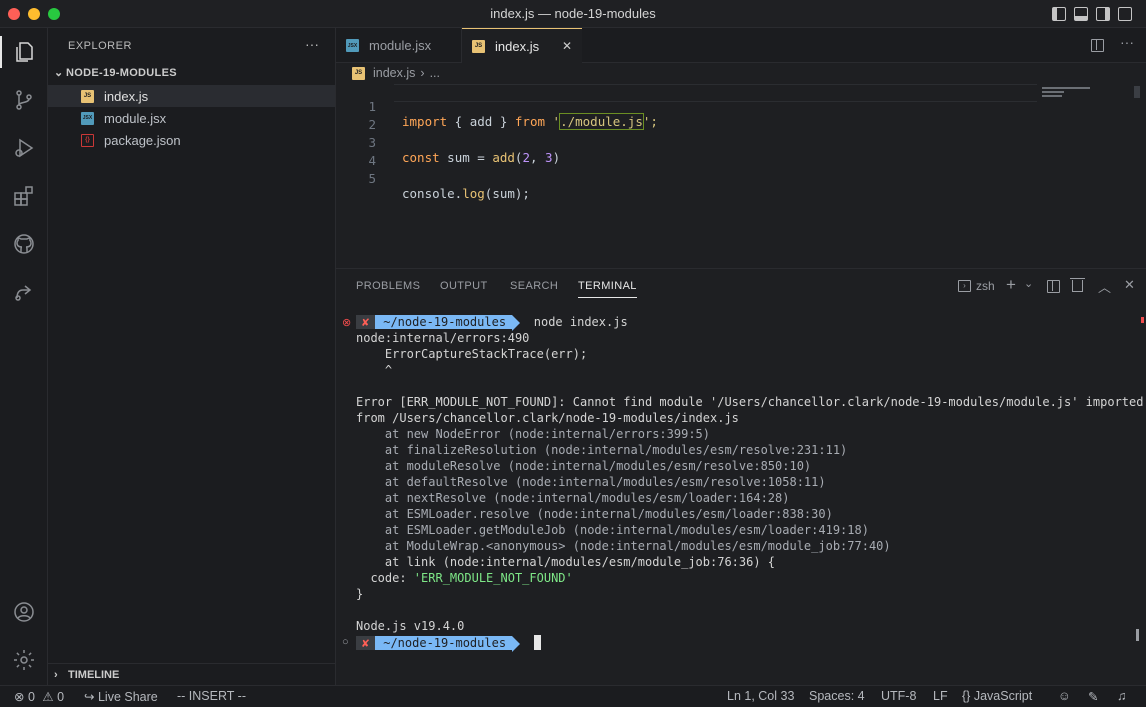 The image size is (1146, 707). What do you see at coordinates (87, 140) in the screenshot?
I see `npm-file-icon: {}` at bounding box center [87, 140].